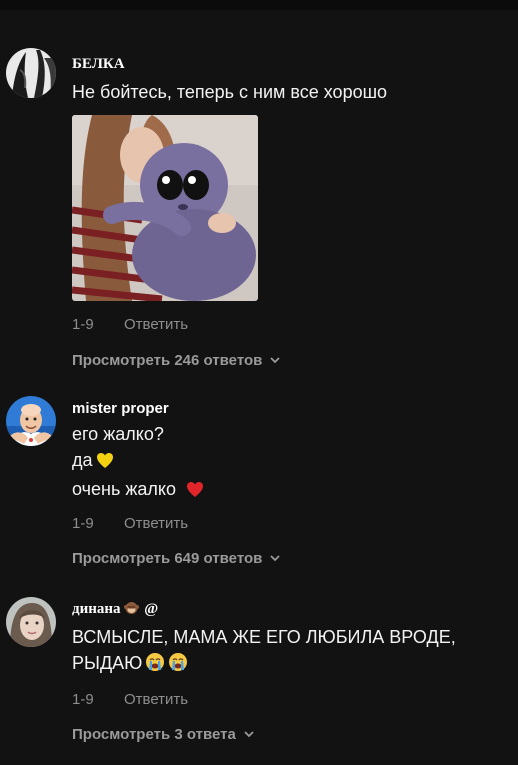 Image resolution: width=518 pixels, height=765 pixels. What do you see at coordinates (292, 664) in the screenshot?
I see `comment-text-line-2: РЫДАЮ` at bounding box center [292, 664].